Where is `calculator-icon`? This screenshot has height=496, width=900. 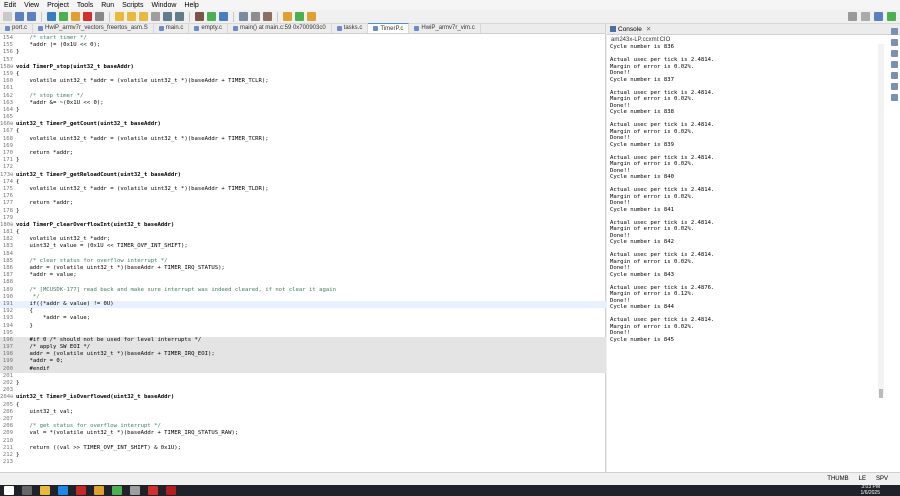
calculator-icon is located at coordinates (135, 490).